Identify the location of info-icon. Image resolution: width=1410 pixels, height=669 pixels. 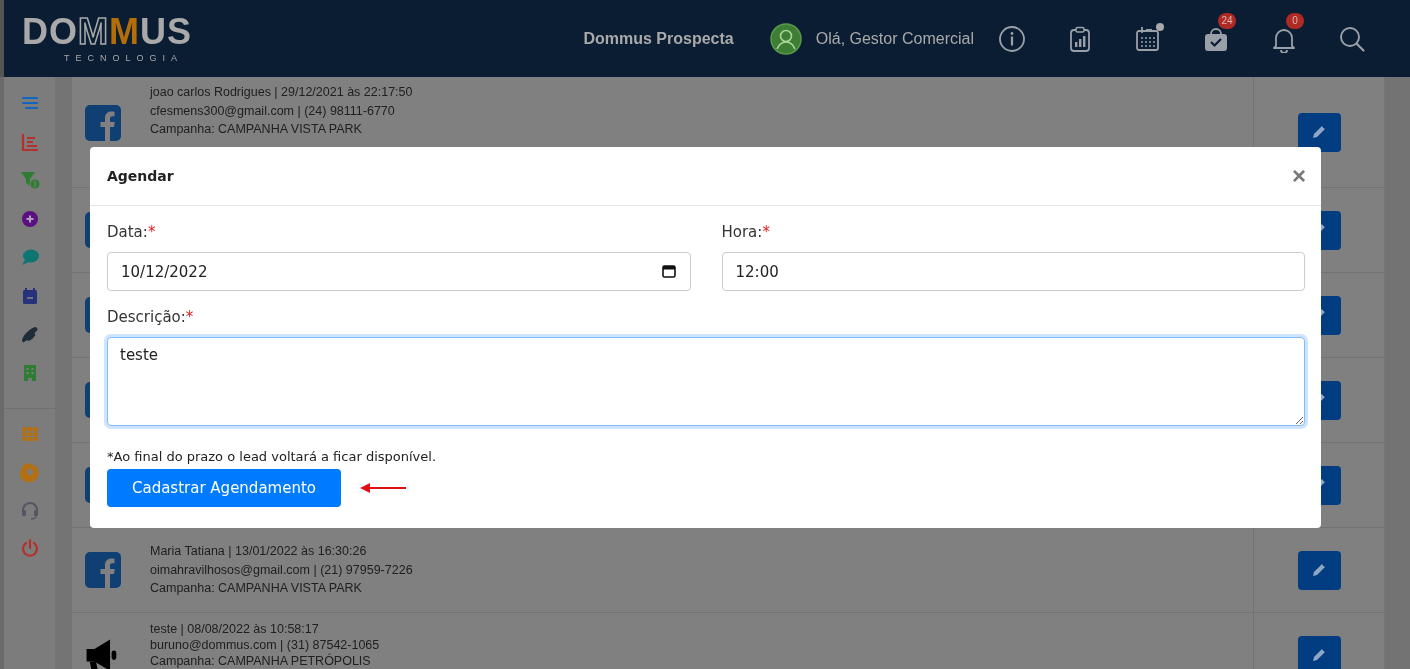
(1012, 38).